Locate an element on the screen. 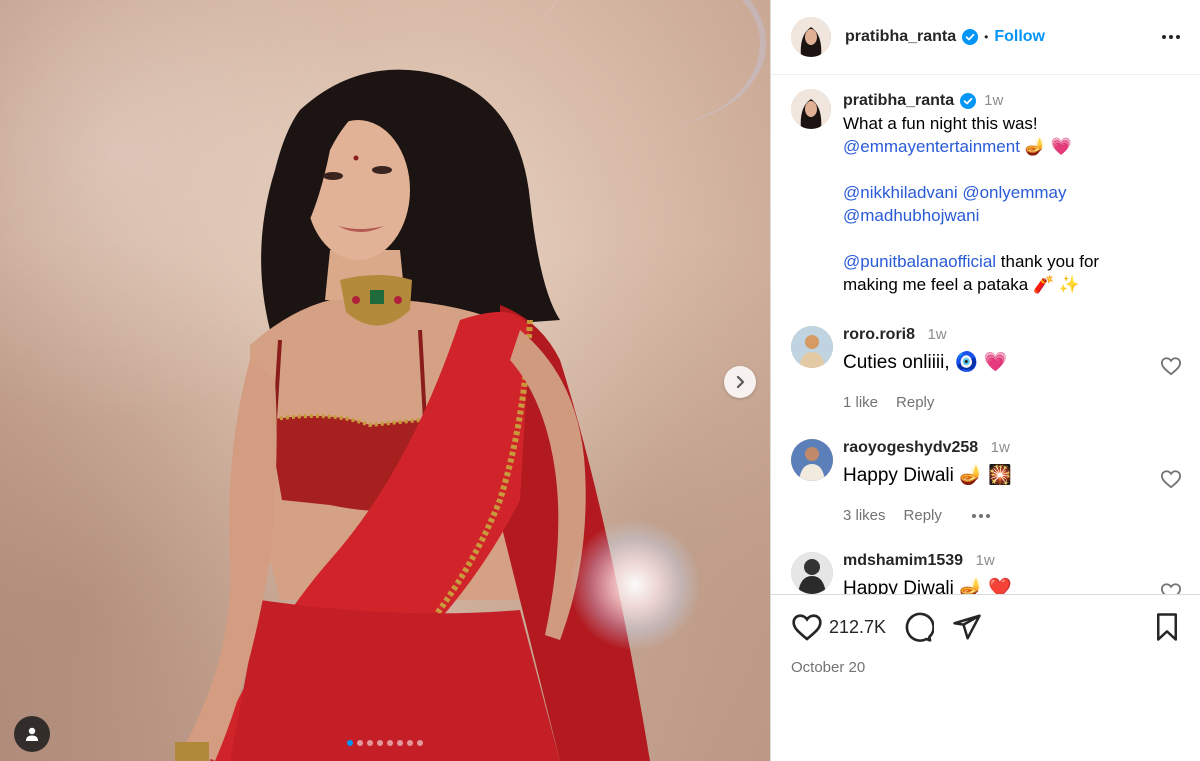 The height and width of the screenshot is (761, 1200). comment-username: mdshamim1539 is located at coordinates (903, 560).